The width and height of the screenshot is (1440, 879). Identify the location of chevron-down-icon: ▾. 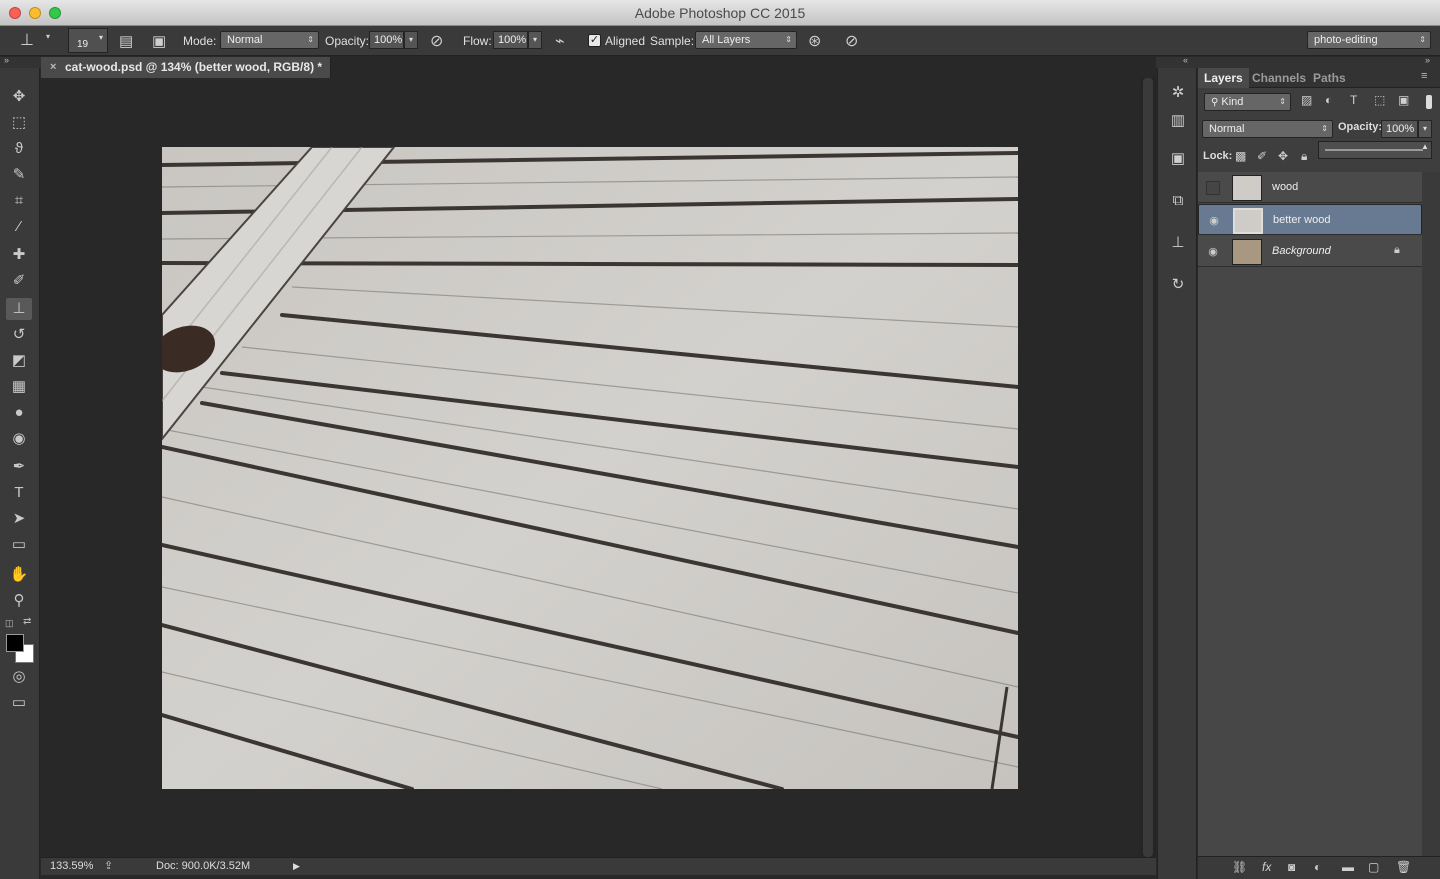
(48, 36).